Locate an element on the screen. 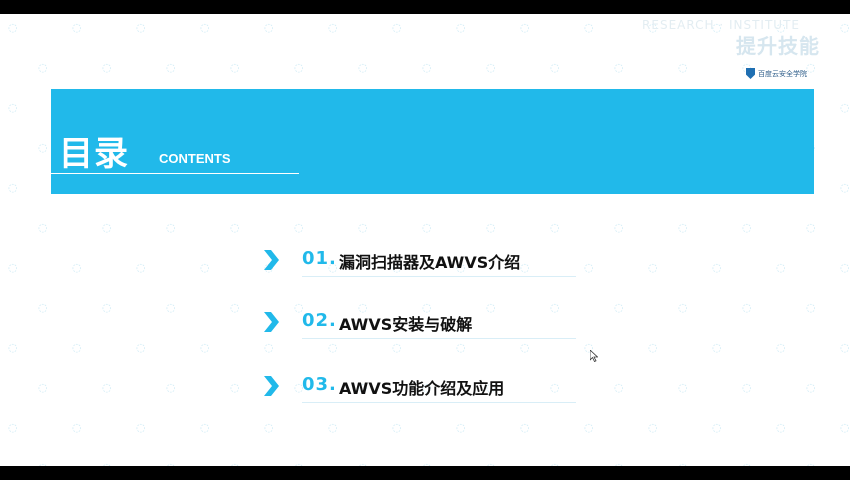  shield-icon is located at coordinates (750, 73).